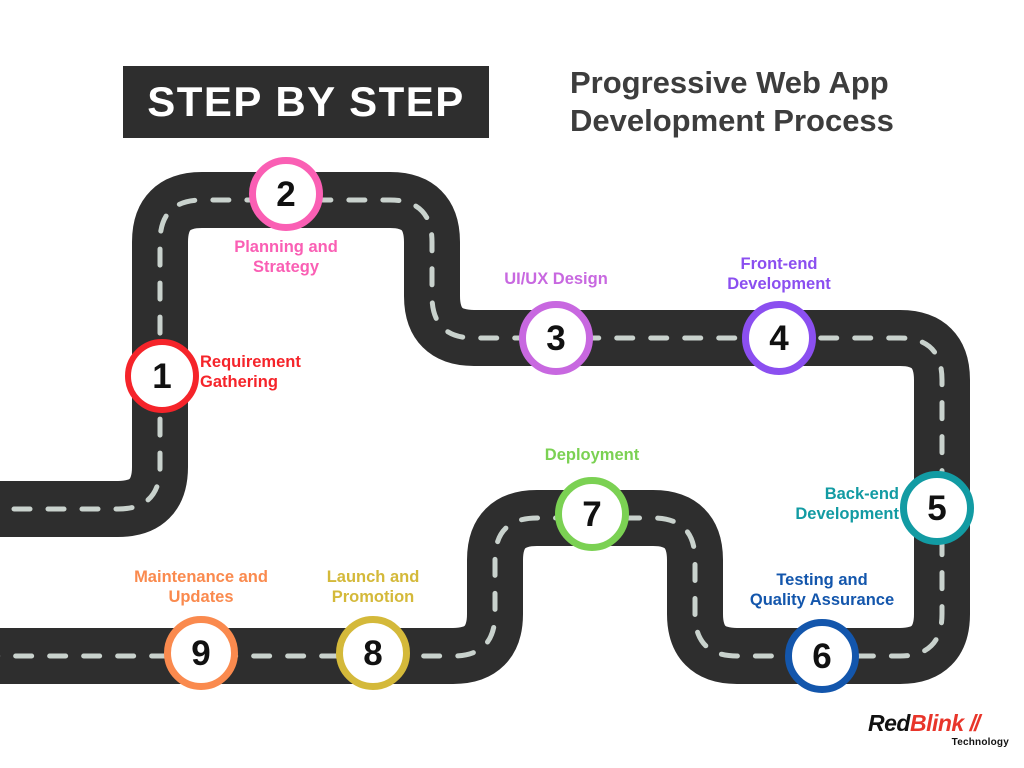 This screenshot has width=1024, height=768. I want to click on logo-word-red: Red, so click(889, 723).